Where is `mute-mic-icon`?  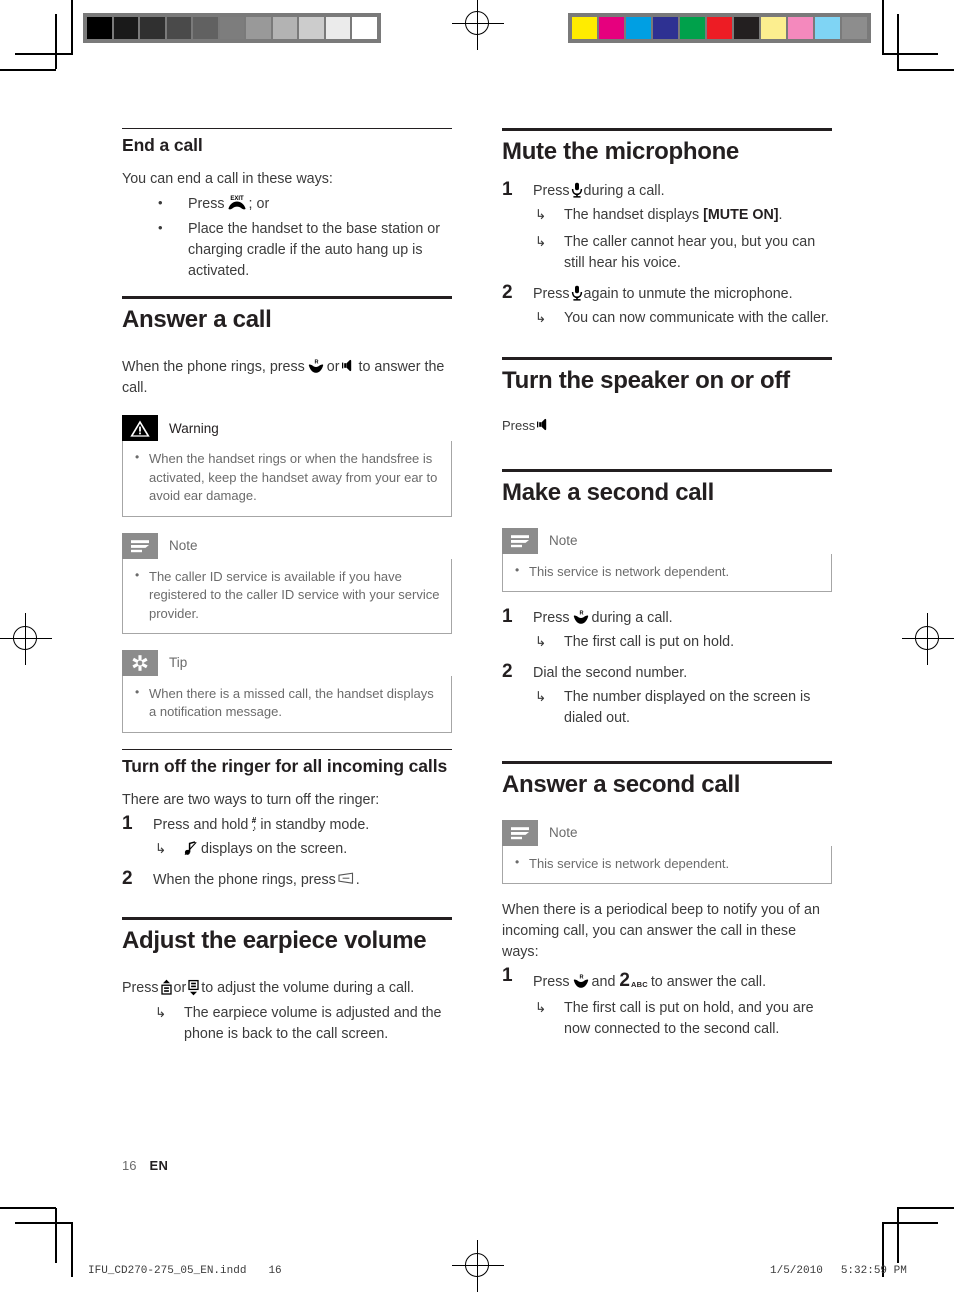
mute-mic-icon is located at coordinates (577, 293).